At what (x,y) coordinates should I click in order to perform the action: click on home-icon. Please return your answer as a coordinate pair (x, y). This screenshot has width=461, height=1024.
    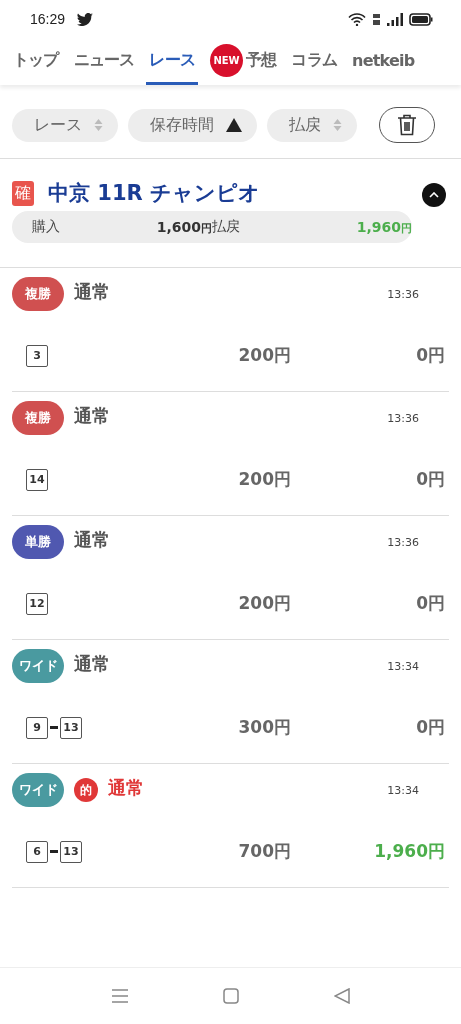
    Looking at the image, I should click on (230, 996).